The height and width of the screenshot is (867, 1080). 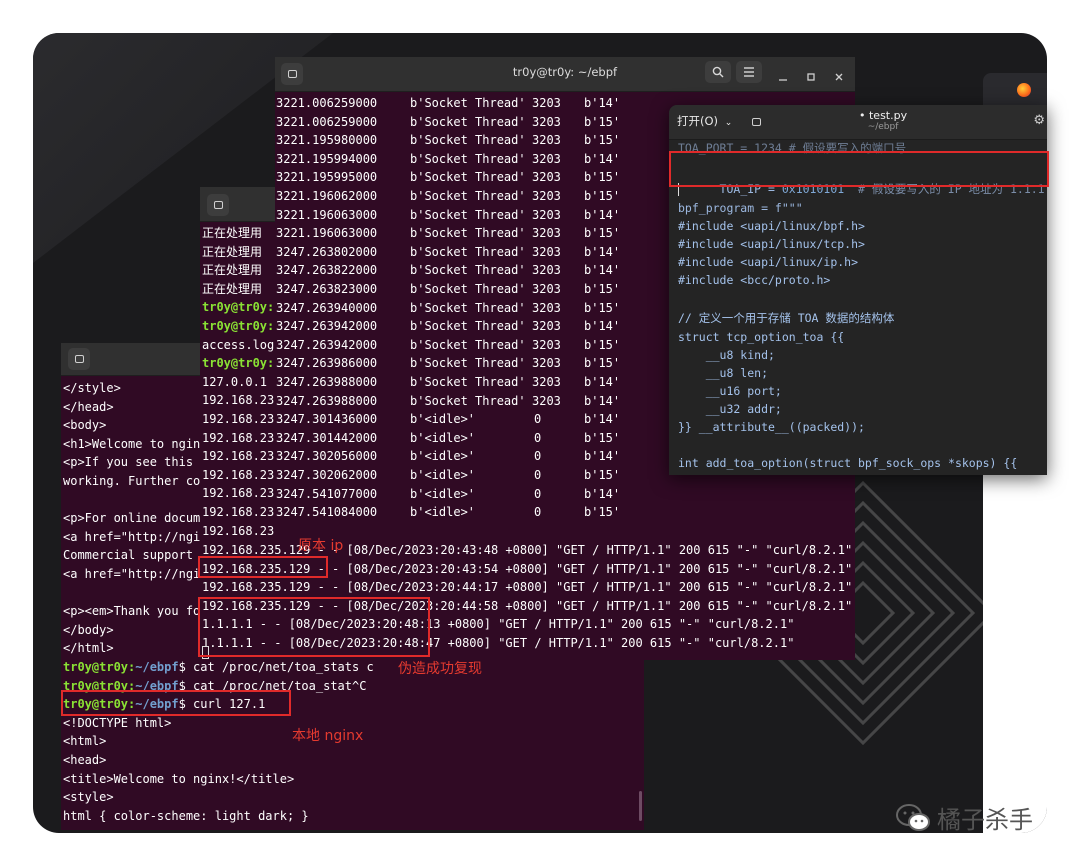 I want to click on terminal-row: 3247.541077000 b'<idle>' 0 b'14', so click(x=448, y=494).